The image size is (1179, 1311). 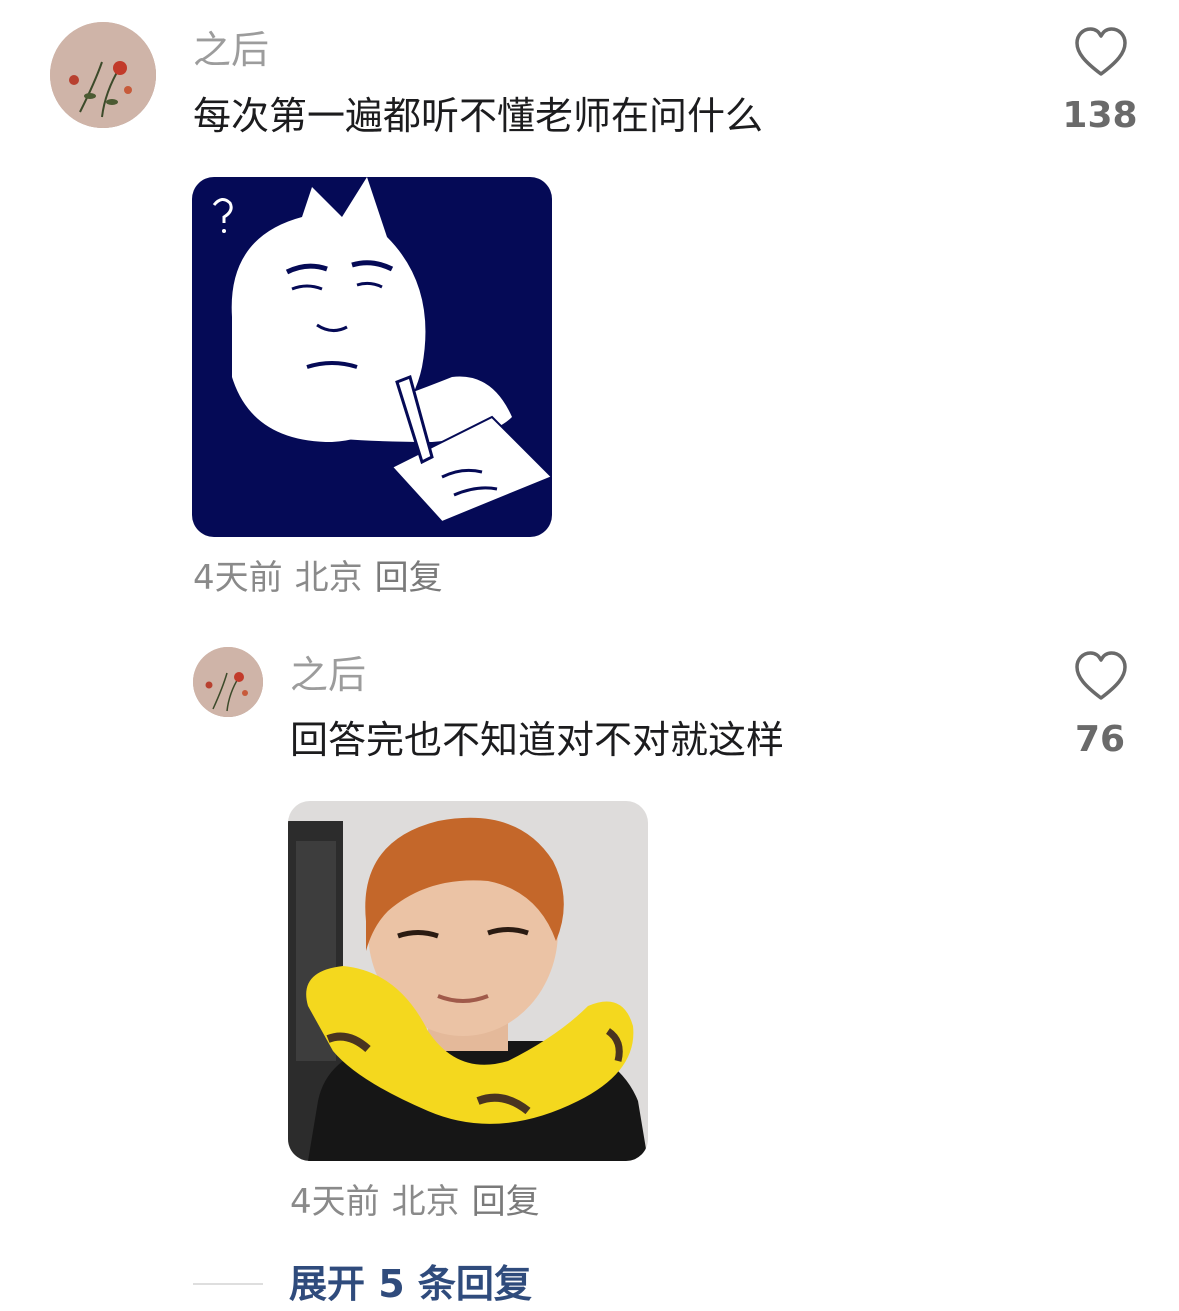 I want to click on cat-writing-sticker, so click(x=372, y=357).